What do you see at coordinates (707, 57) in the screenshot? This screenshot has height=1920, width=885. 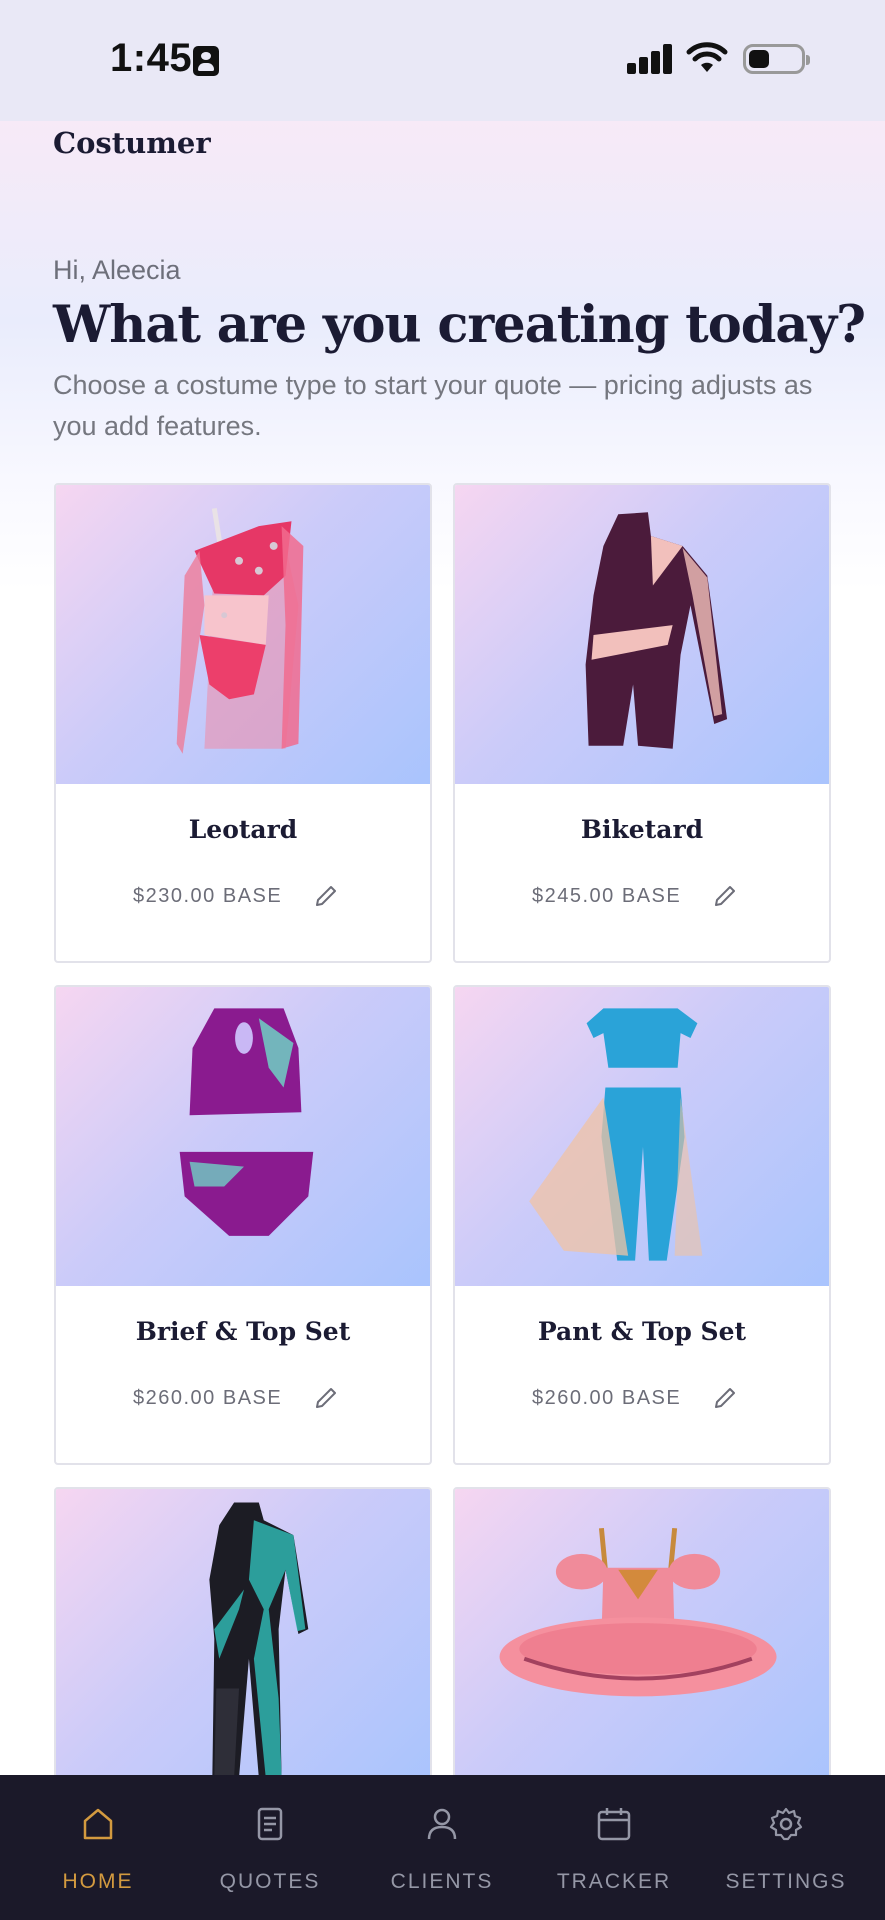 I see `wifi-icon` at bounding box center [707, 57].